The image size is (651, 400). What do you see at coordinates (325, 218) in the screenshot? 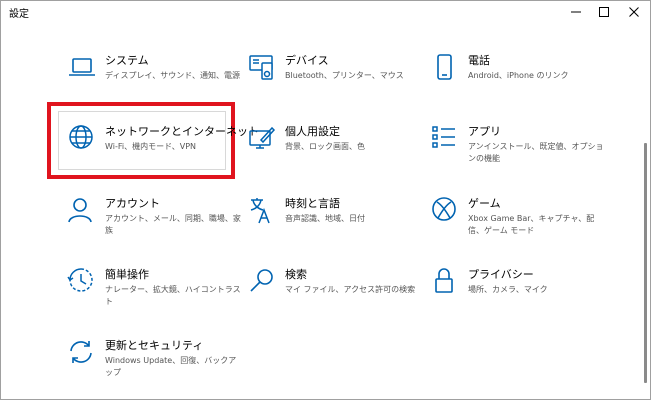
I see `tile-description: 音声認識、地域、日付` at bounding box center [325, 218].